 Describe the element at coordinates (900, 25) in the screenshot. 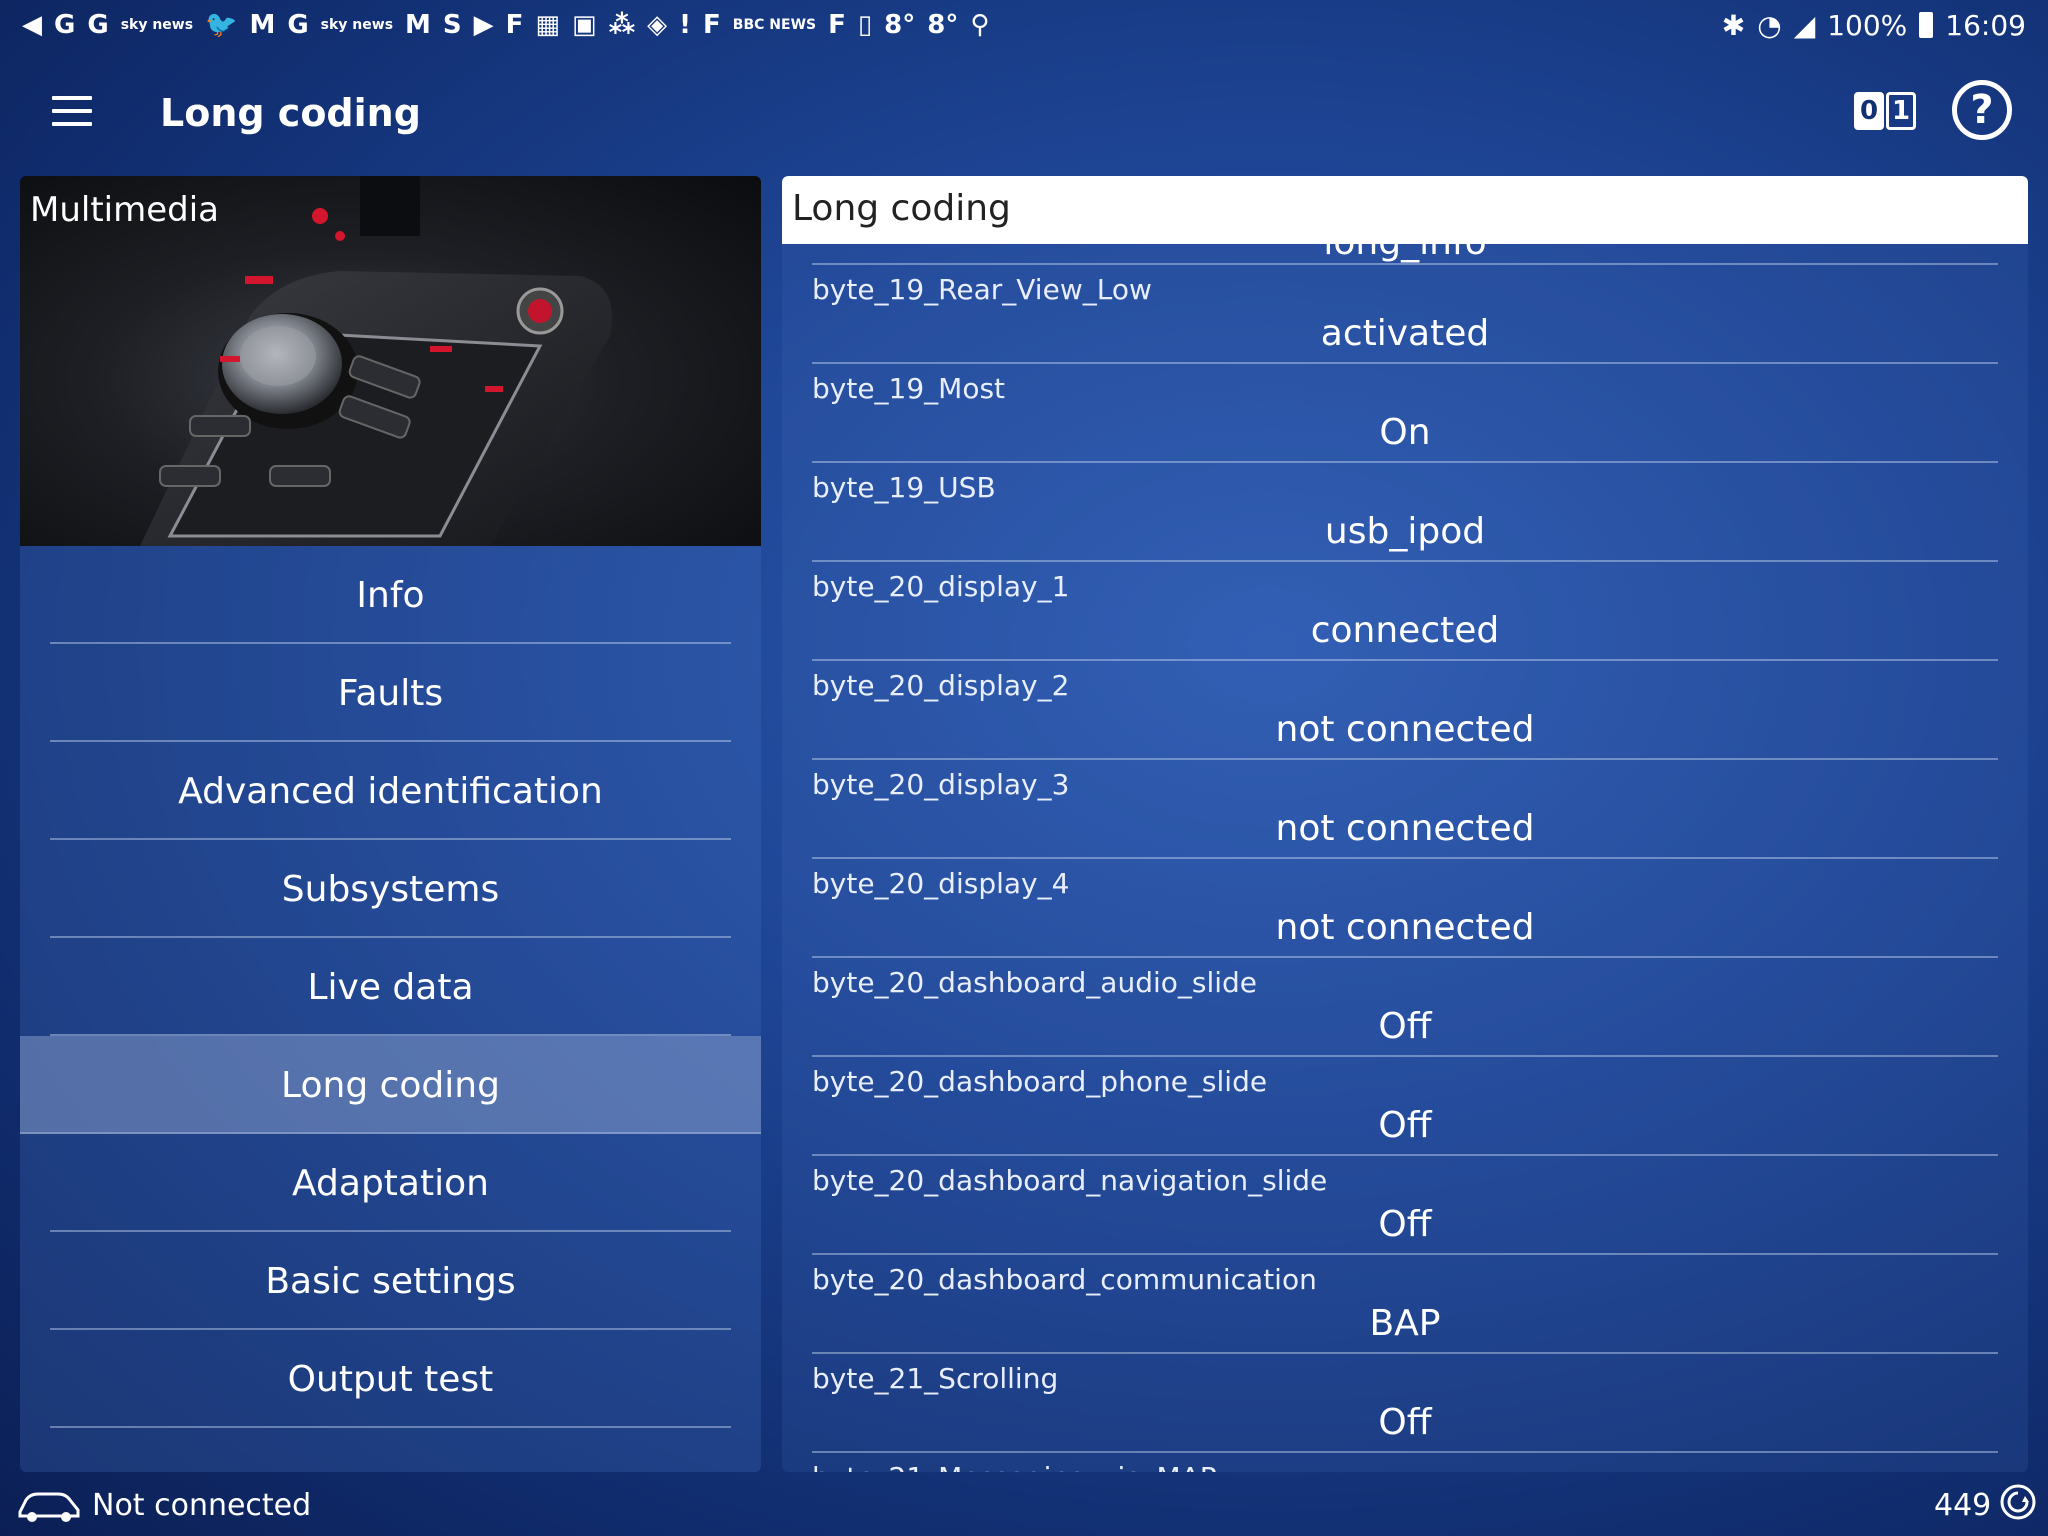

I see `temperature: 8°` at that location.